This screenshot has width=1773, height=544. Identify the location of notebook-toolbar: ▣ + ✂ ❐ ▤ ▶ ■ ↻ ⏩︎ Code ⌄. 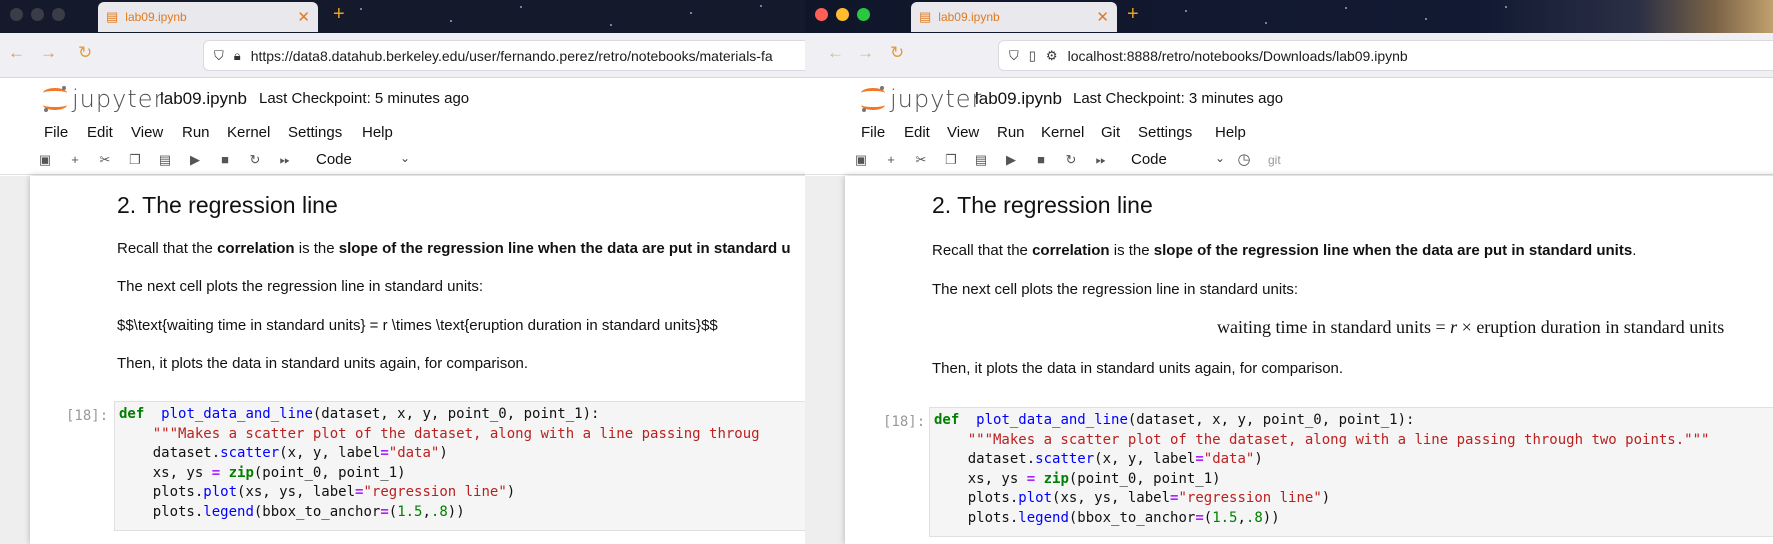
(402, 161).